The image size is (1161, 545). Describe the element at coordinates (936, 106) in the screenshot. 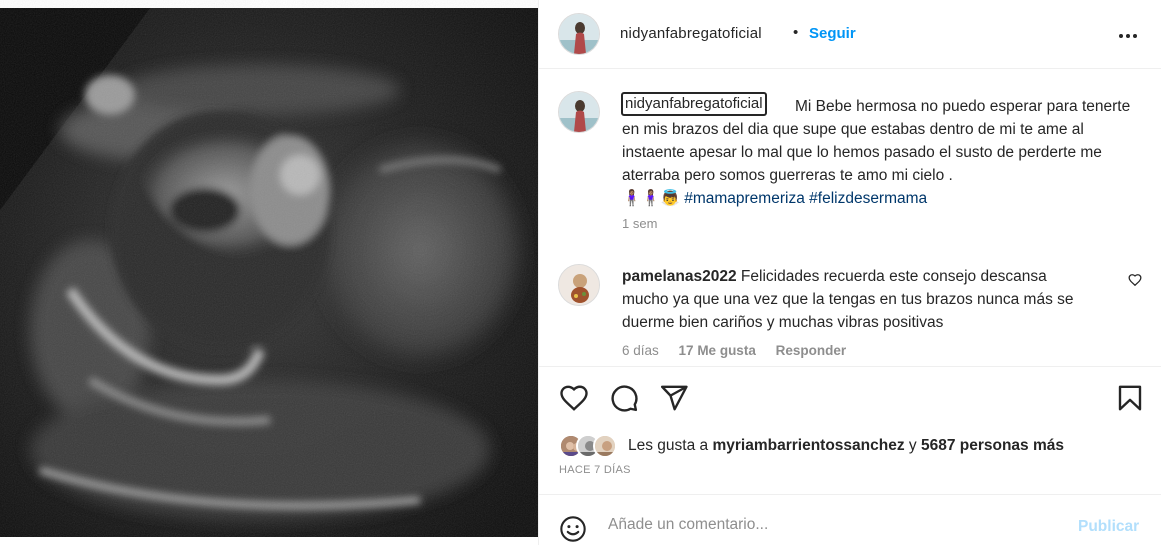

I see `caption-line1: Mi Bebe hermosa no puedo esperar para` at that location.